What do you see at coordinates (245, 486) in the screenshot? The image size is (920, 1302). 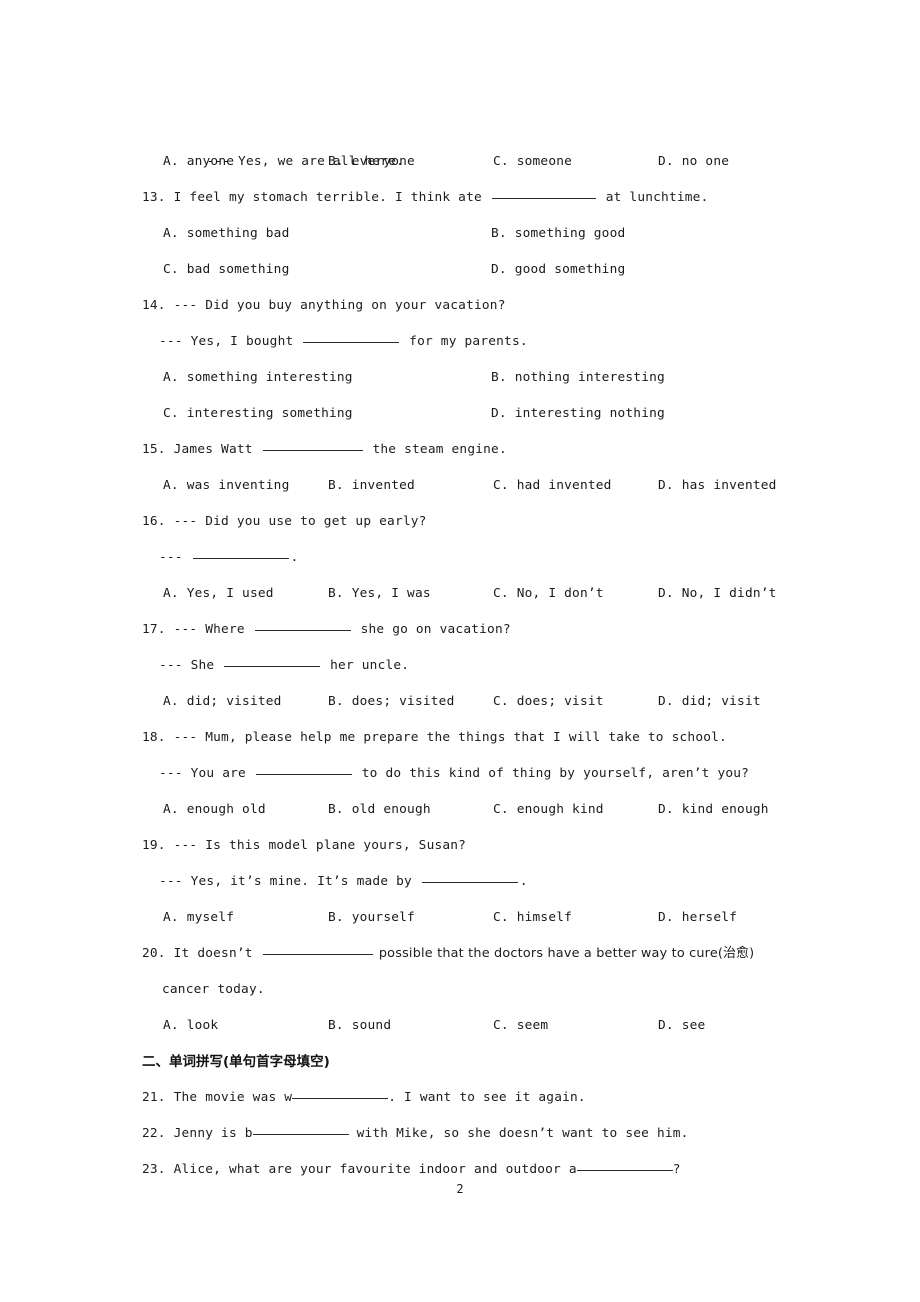 I see `option-a: A. was inventing` at bounding box center [245, 486].